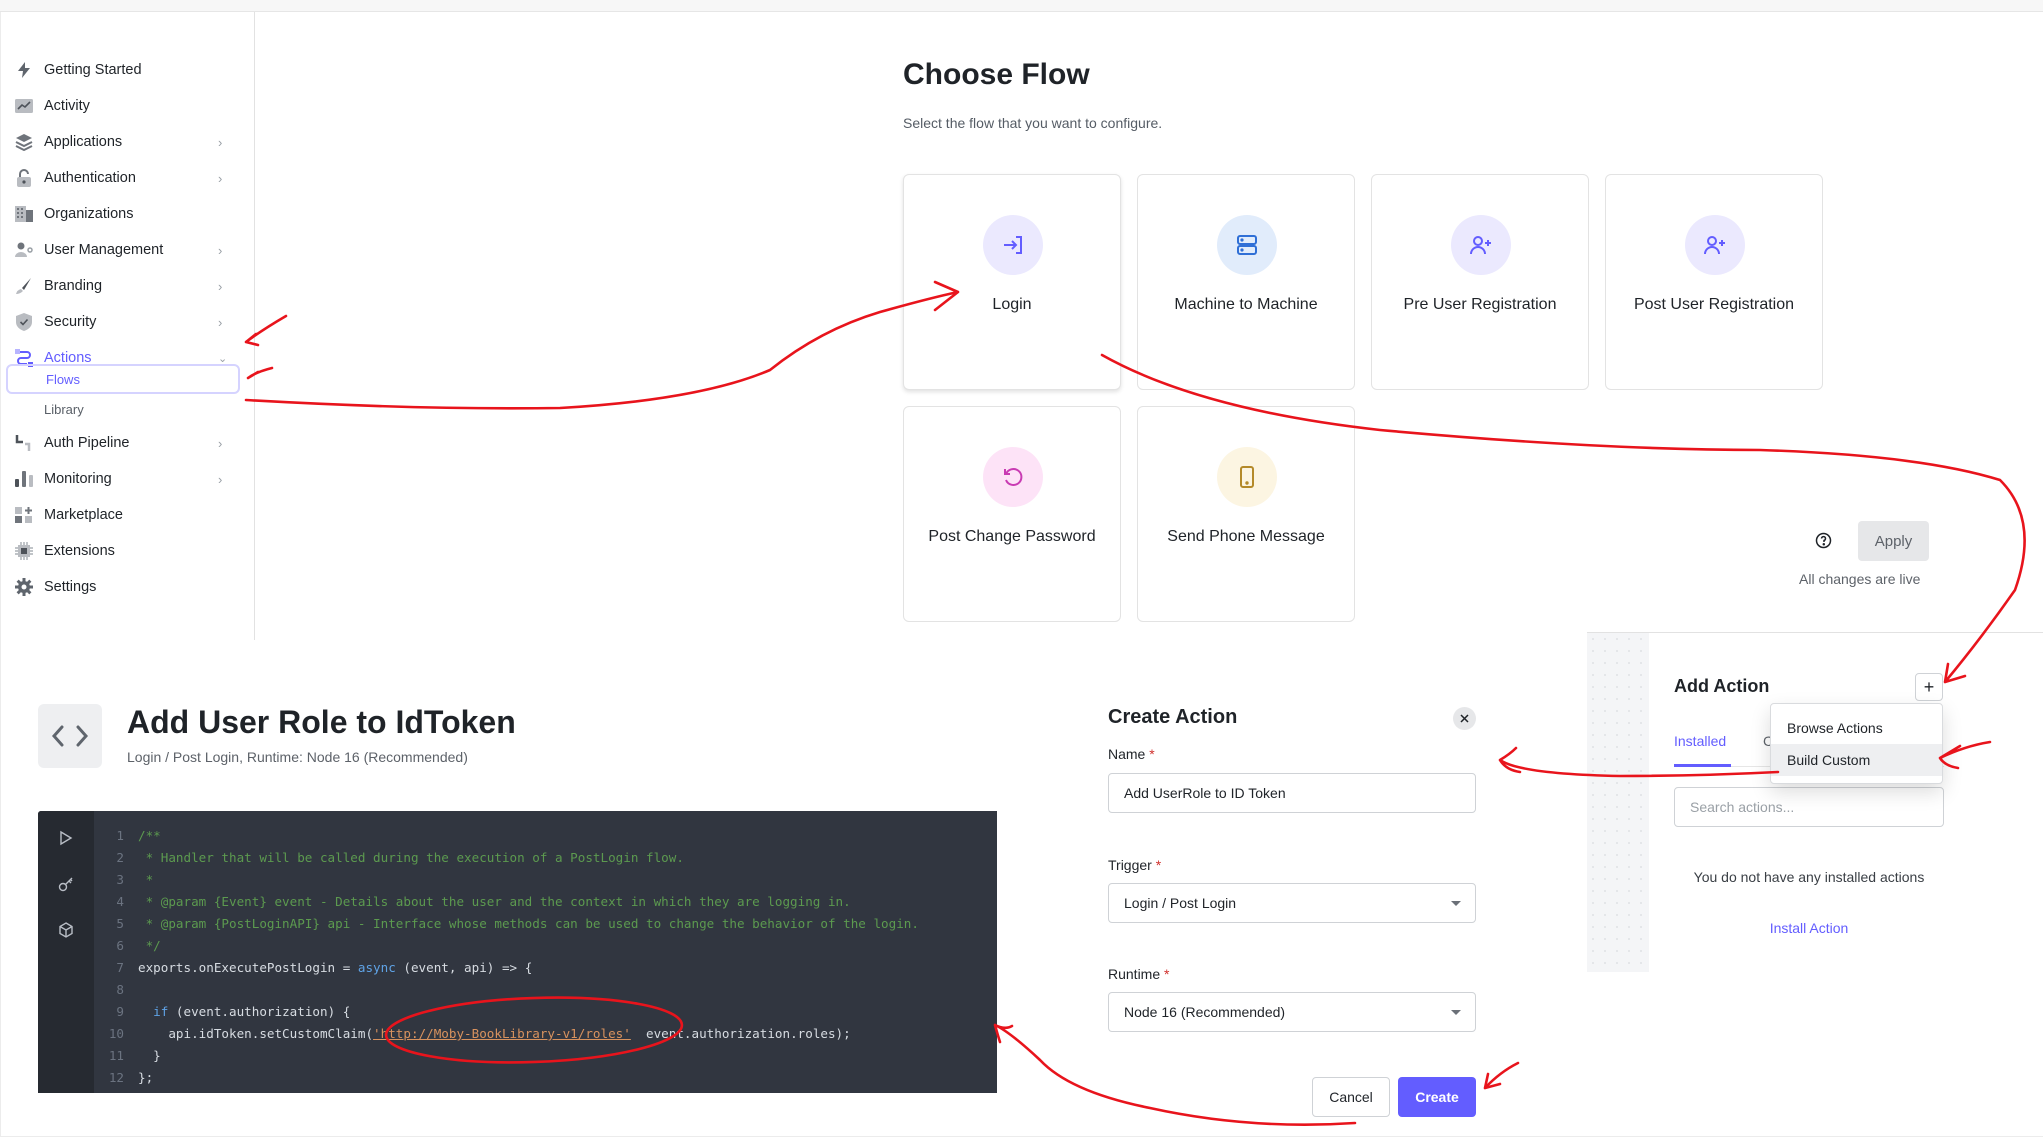 Image resolution: width=2043 pixels, height=1138 pixels. I want to click on sidebar-item-applications: Applications ›, so click(120, 142).